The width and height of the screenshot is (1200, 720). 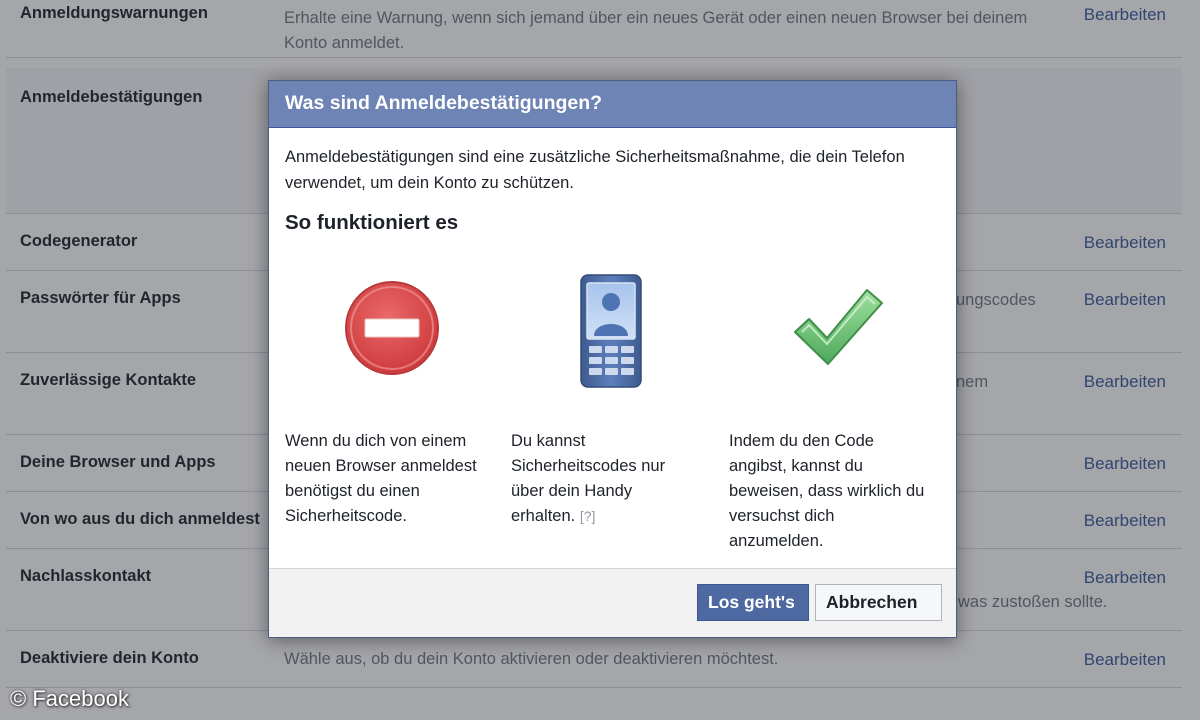 What do you see at coordinates (392, 328) in the screenshot?
I see `stop-icon` at bounding box center [392, 328].